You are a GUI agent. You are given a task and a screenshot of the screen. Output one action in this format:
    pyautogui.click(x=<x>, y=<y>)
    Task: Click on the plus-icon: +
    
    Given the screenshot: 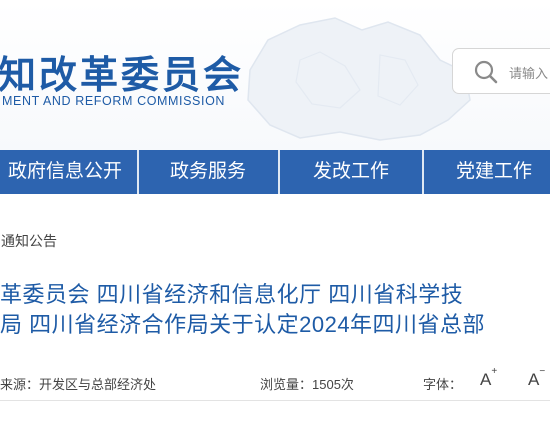 What is the action you would take?
    pyautogui.click(x=494, y=372)
    